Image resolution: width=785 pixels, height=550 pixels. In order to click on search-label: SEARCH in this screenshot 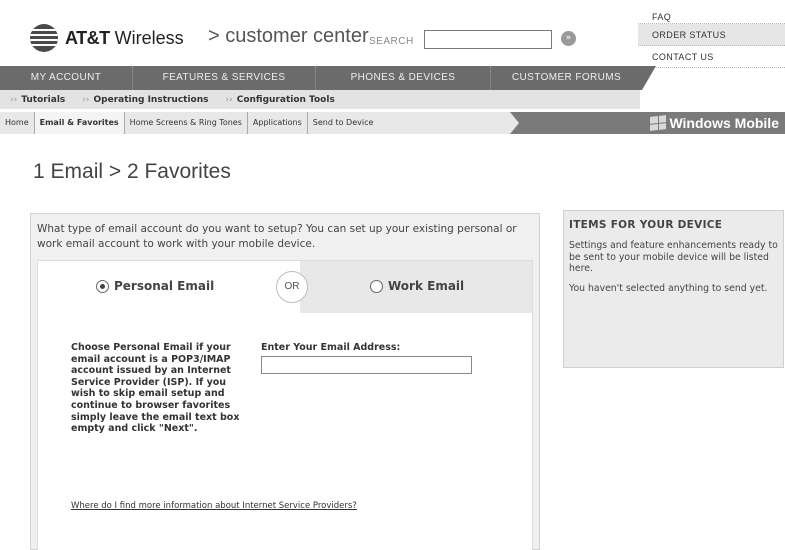, I will do `click(391, 41)`.